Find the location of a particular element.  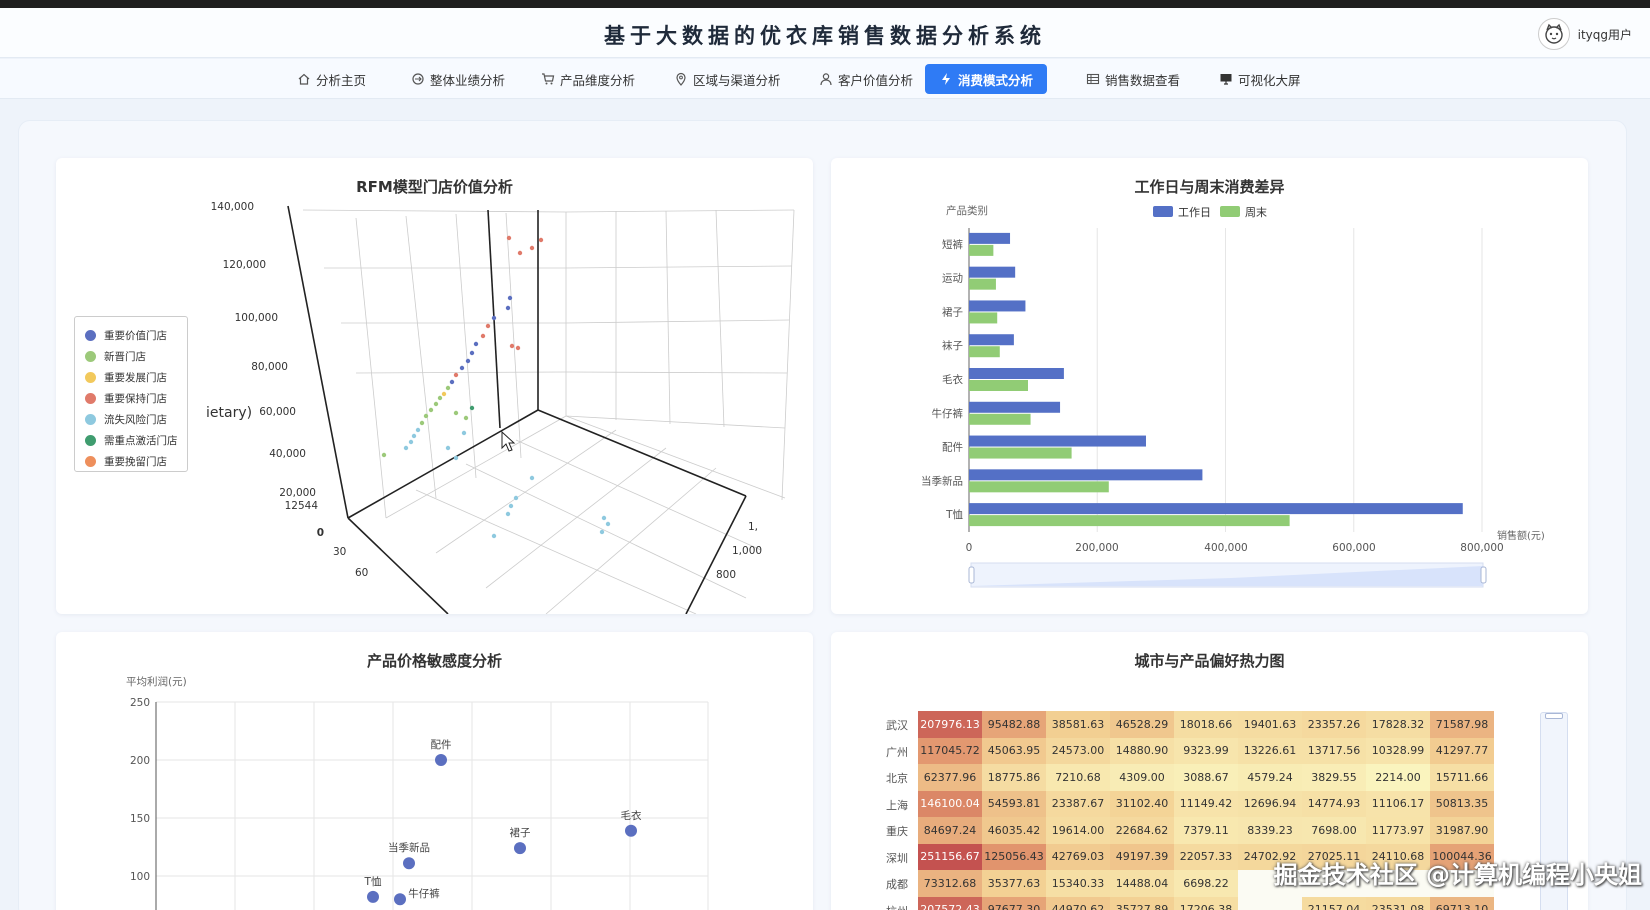

nav-item-region: 区域与渠道分析 is located at coordinates (727, 79).